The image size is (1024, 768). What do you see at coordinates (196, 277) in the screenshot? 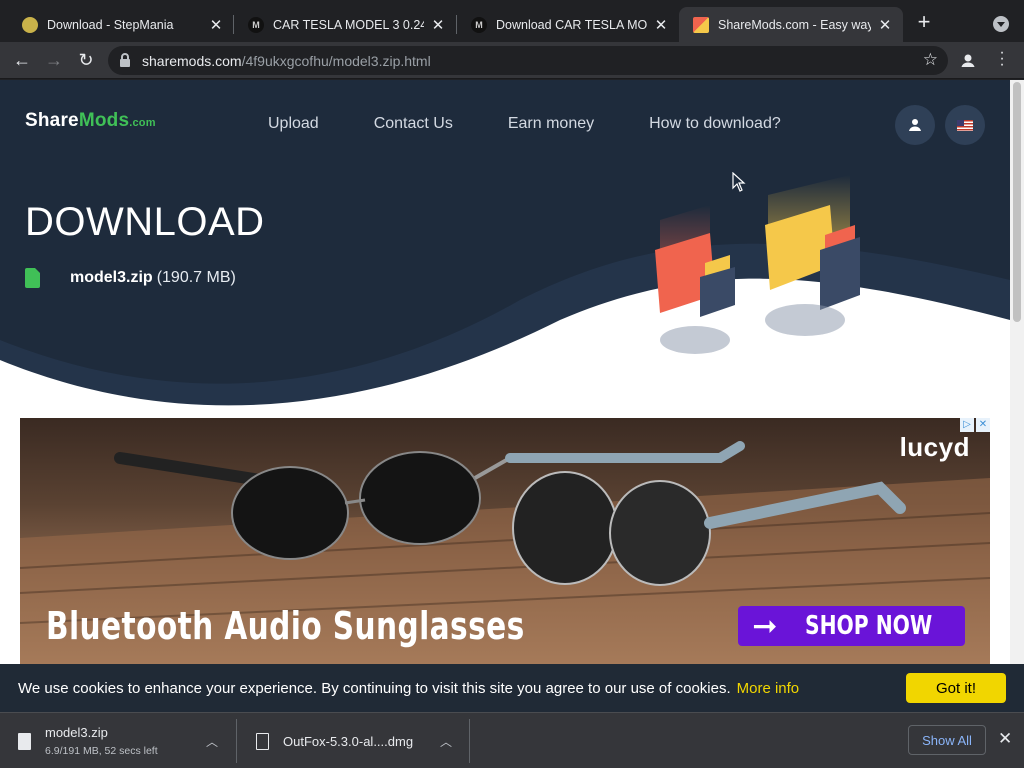
I see `file-size: (190.7 MB)` at bounding box center [196, 277].